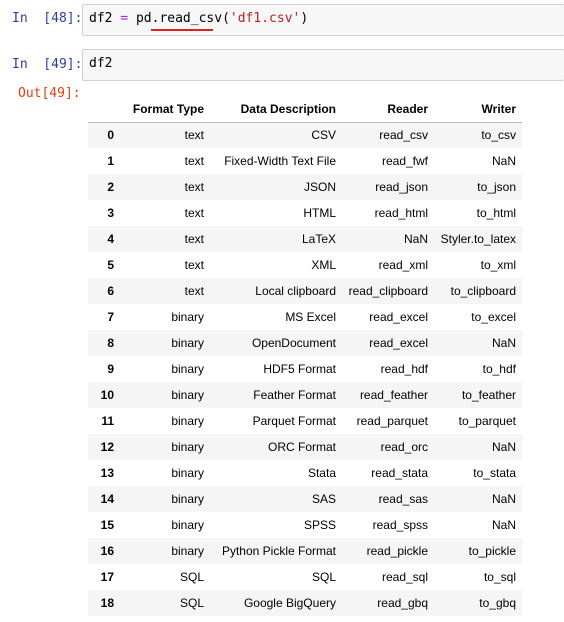 Image resolution: width=564 pixels, height=622 pixels. Describe the element at coordinates (110, 317) in the screenshot. I see `row-index: 7` at that location.